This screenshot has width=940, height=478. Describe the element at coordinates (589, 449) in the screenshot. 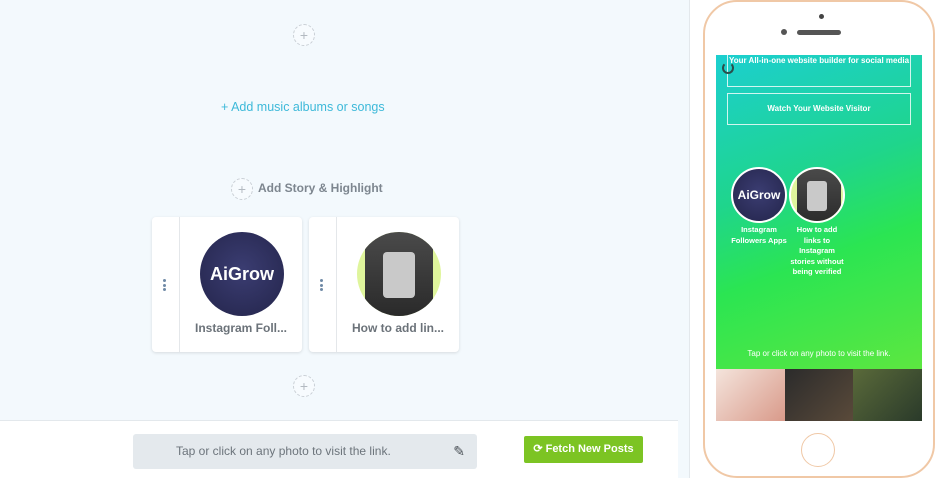

I see `fetch-button-label: Fetch New Posts` at that location.